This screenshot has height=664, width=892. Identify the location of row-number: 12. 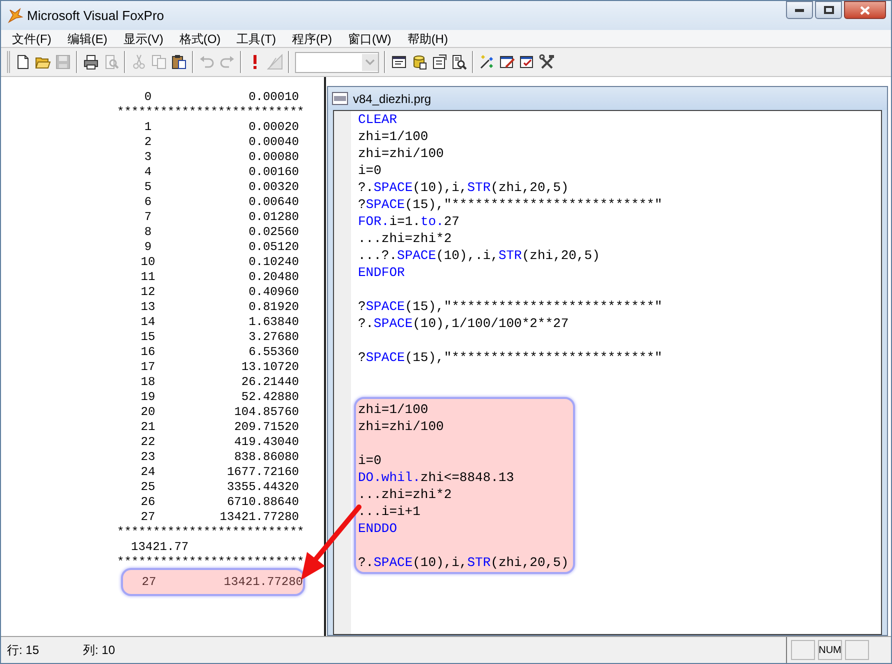
(148, 292).